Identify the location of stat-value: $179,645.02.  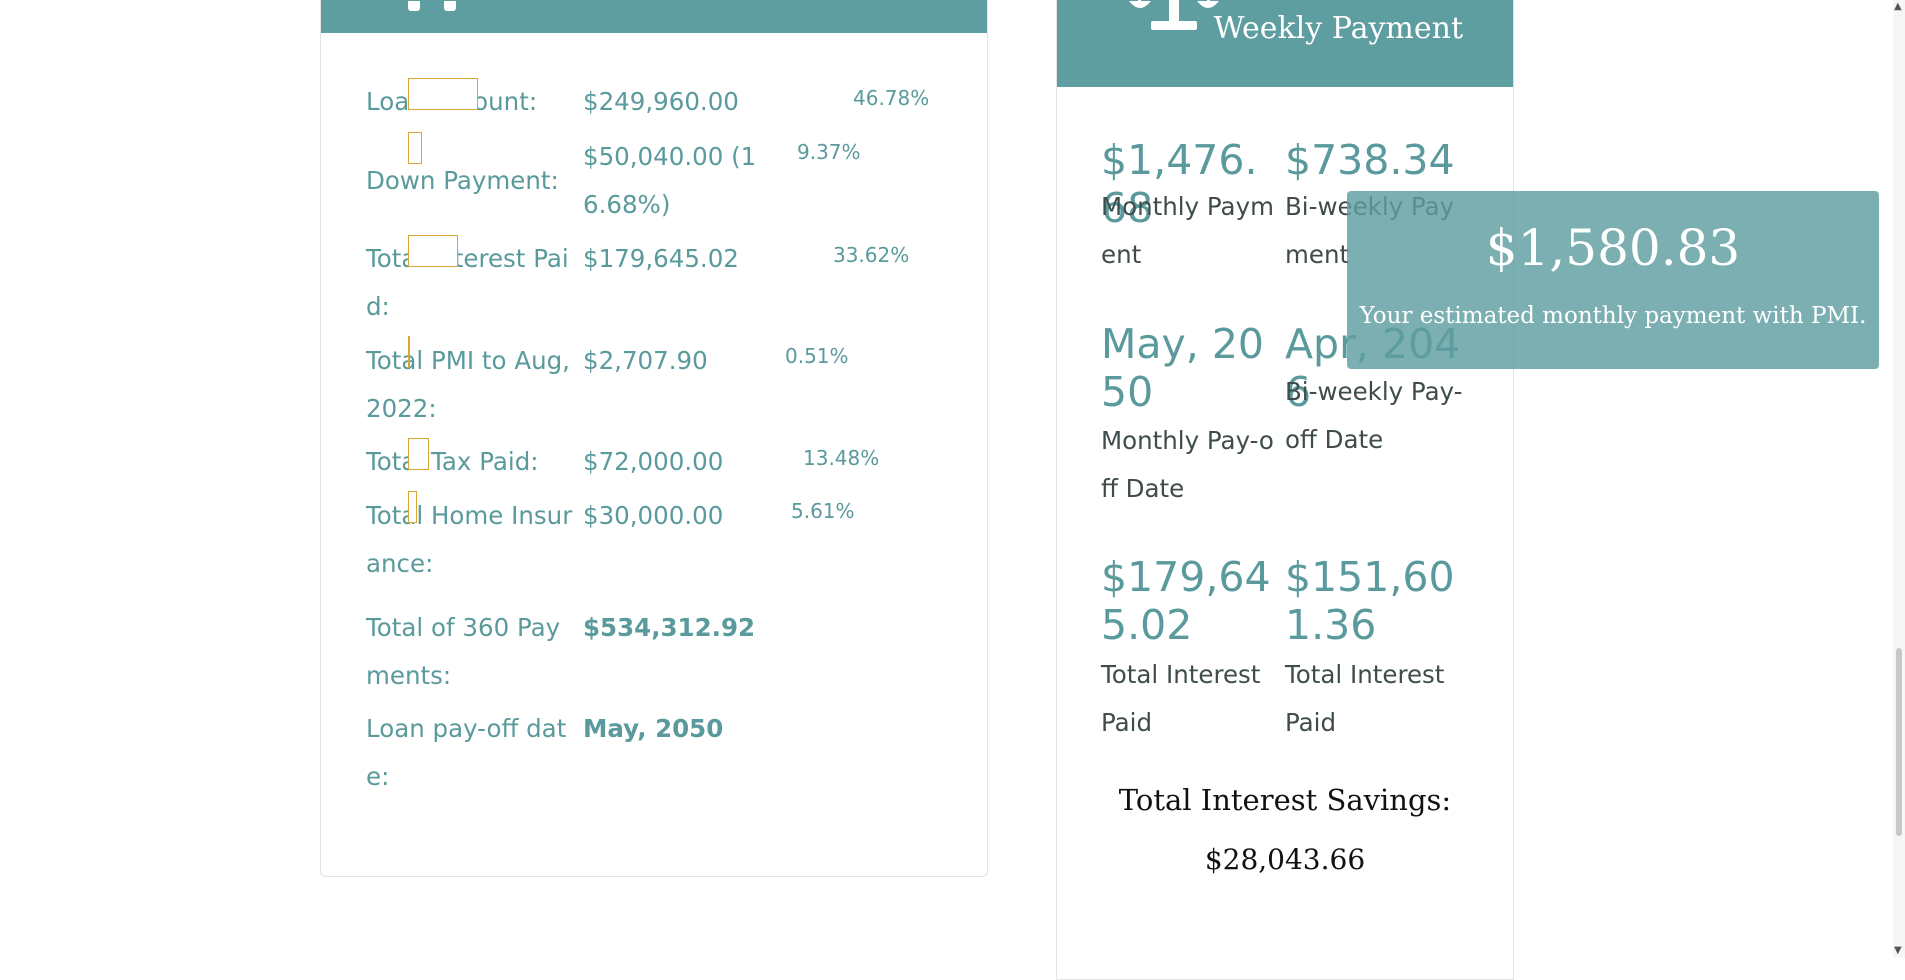
(1186, 601).